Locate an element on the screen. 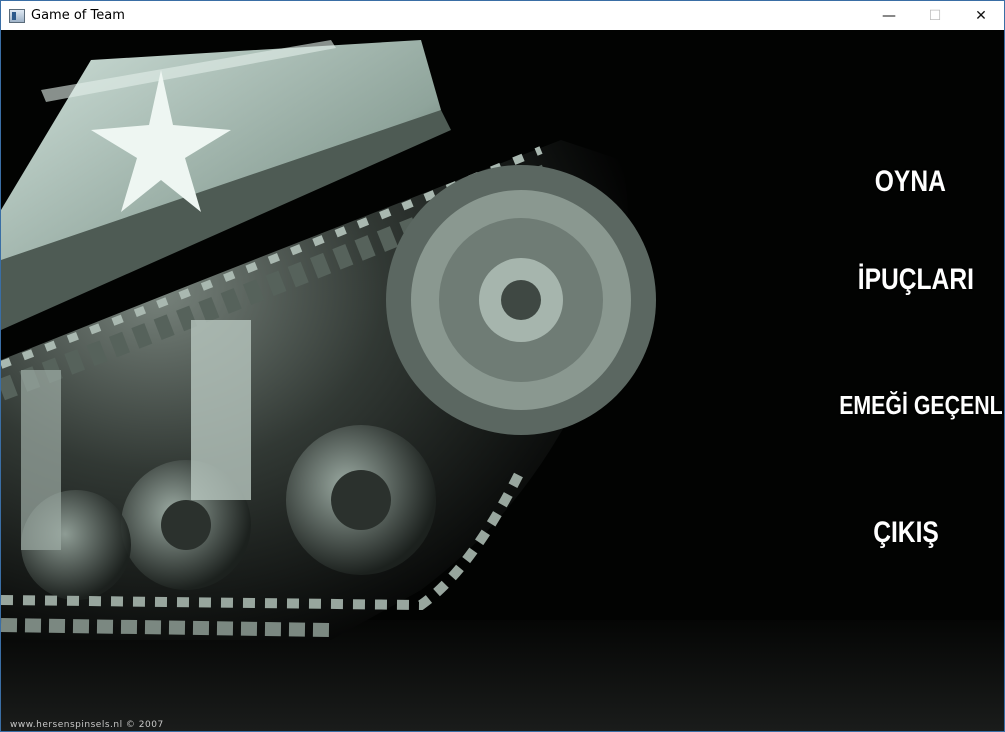 This screenshot has height=732, width=1005. play-button: OYNA is located at coordinates (910, 182).